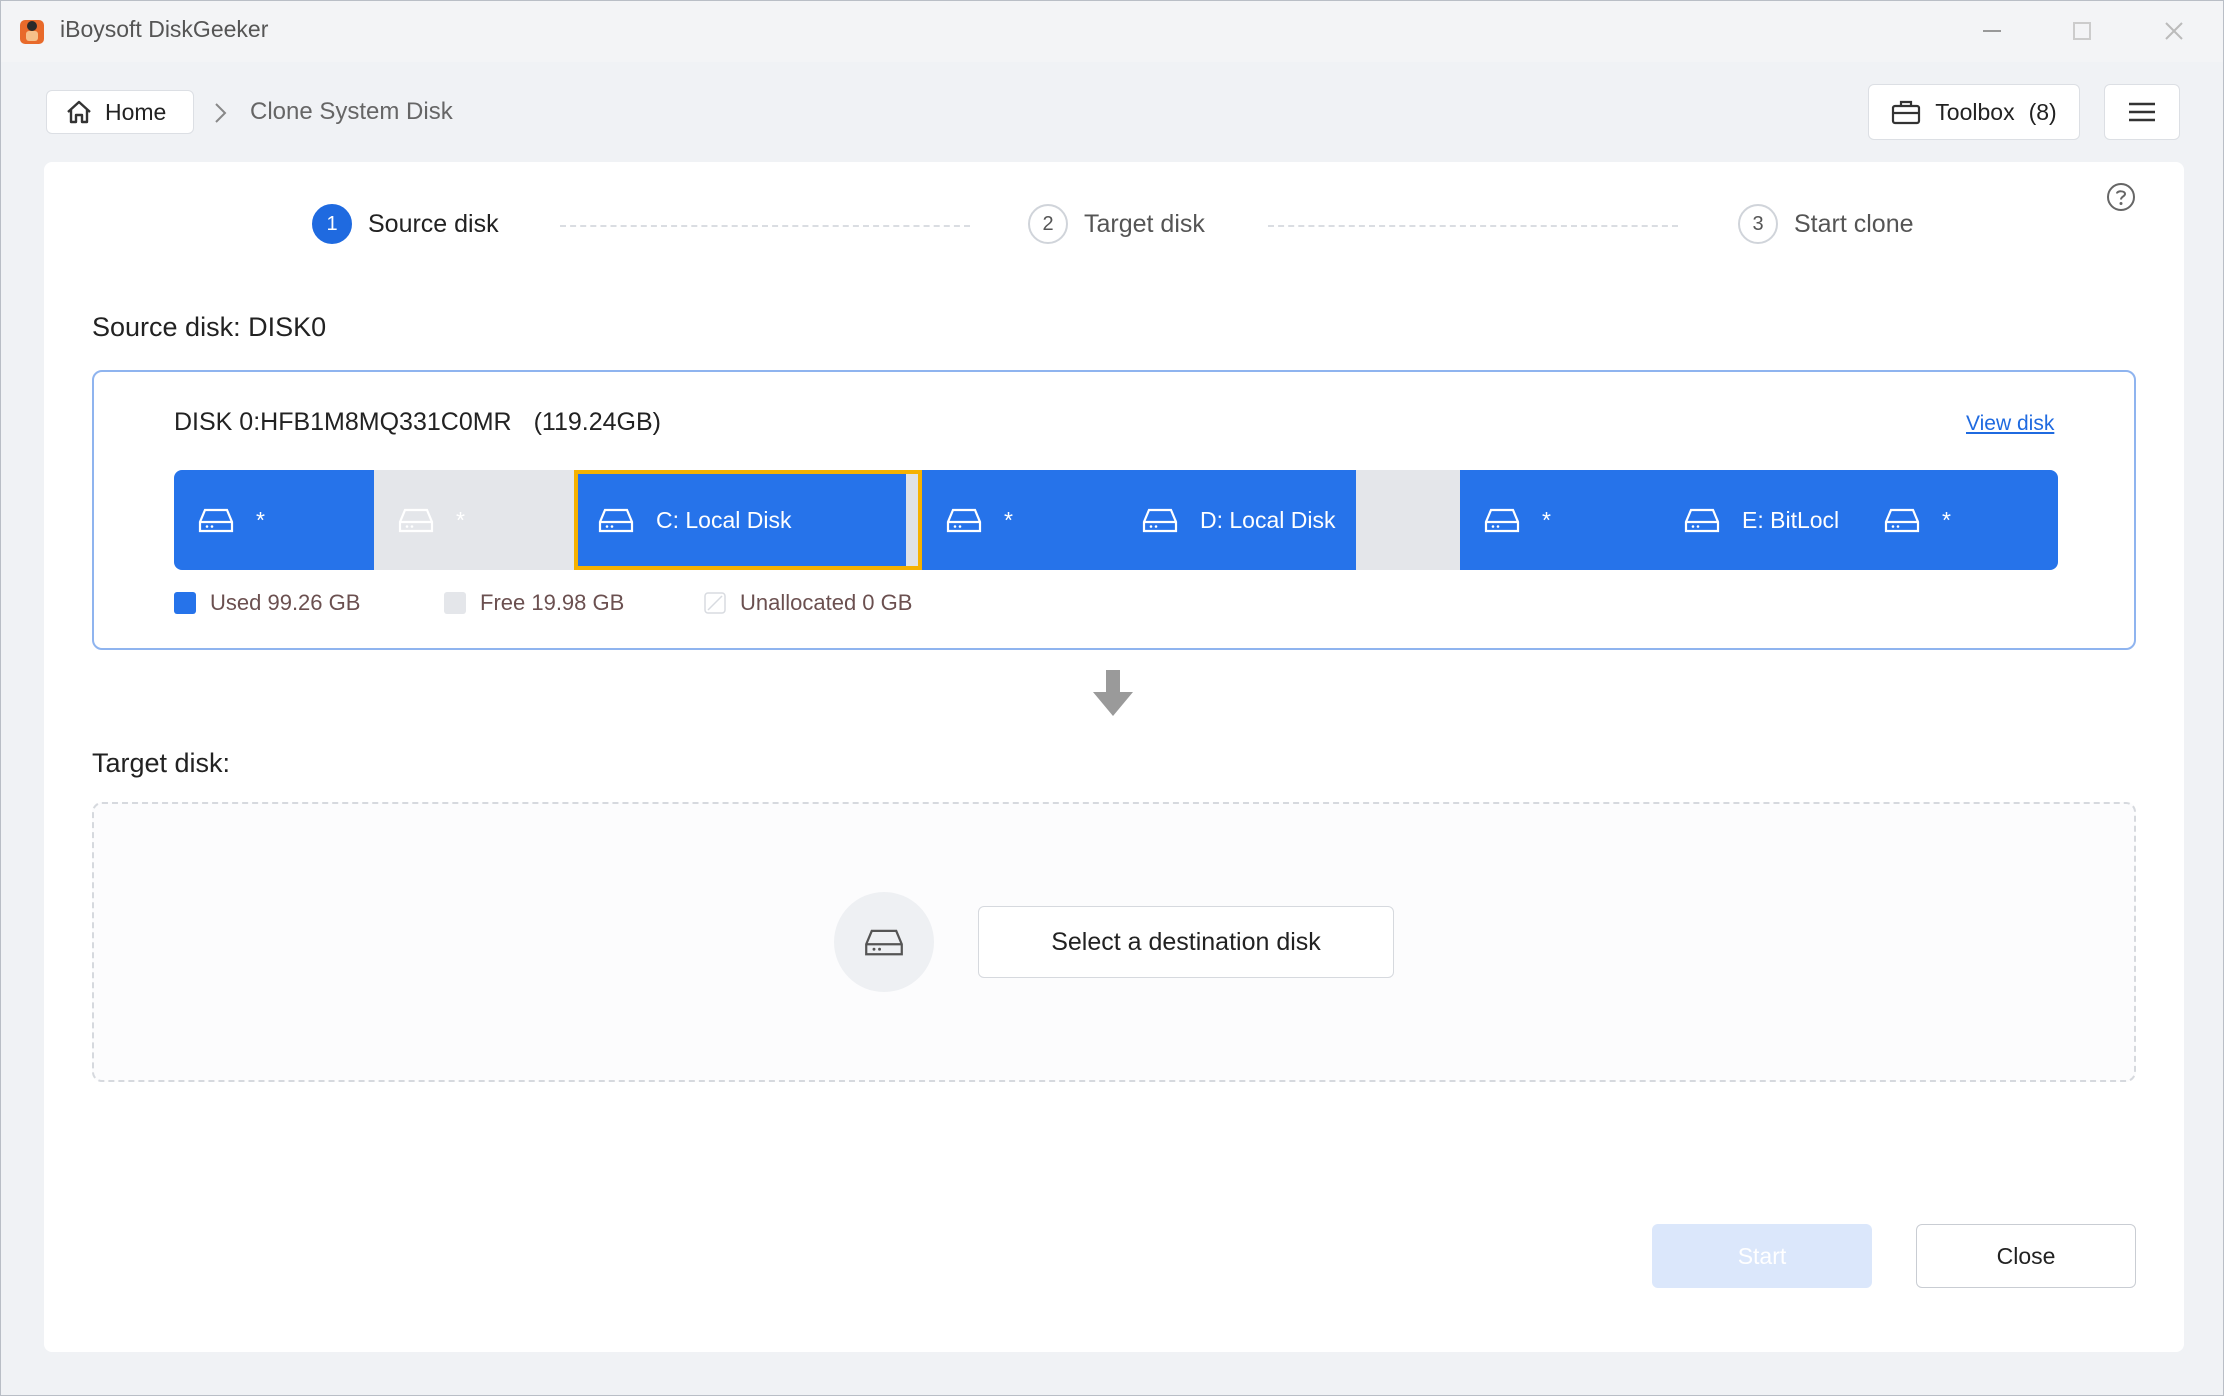 The height and width of the screenshot is (1396, 2224). I want to click on legend-label: Unallocated 0 GB, so click(826, 602).